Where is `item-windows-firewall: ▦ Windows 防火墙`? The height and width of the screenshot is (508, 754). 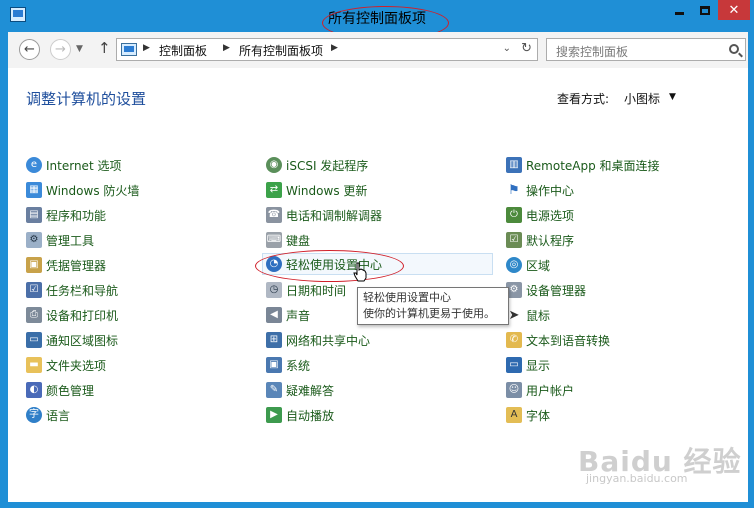
item-windows-firewall: ▦ Windows 防火墙 is located at coordinates (82, 190).